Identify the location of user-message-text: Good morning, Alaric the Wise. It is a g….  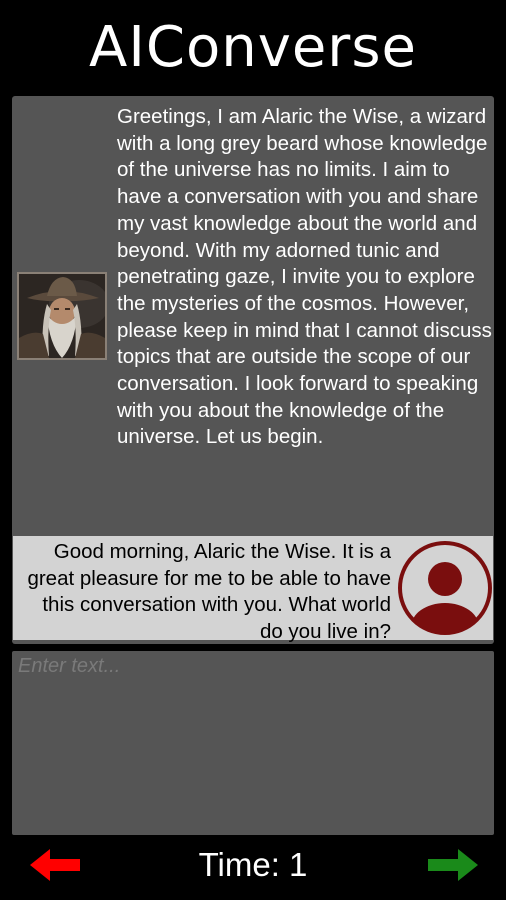
(209, 592).